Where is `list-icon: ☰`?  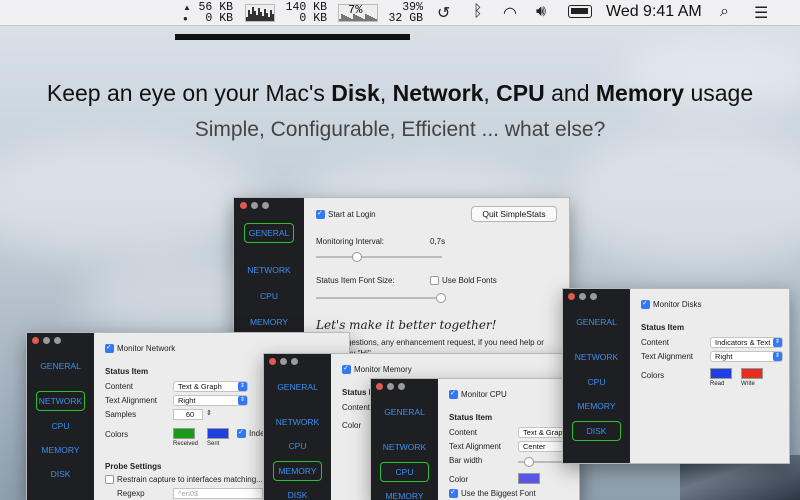
list-icon: ☰ is located at coordinates (761, 13).